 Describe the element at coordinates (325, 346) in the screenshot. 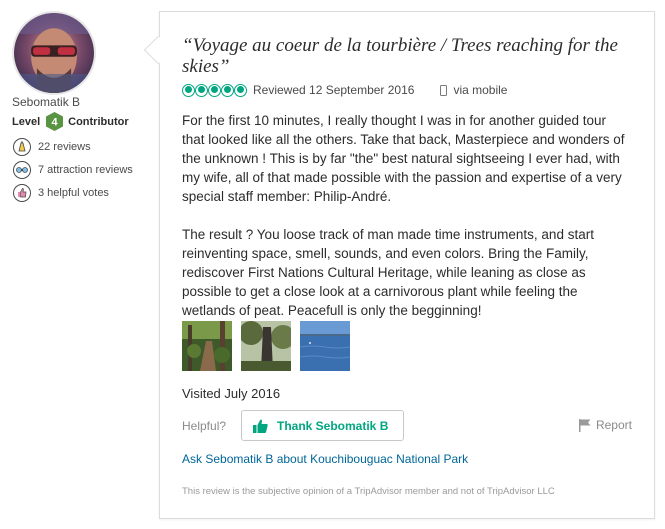

I see `lake-water-photo` at that location.